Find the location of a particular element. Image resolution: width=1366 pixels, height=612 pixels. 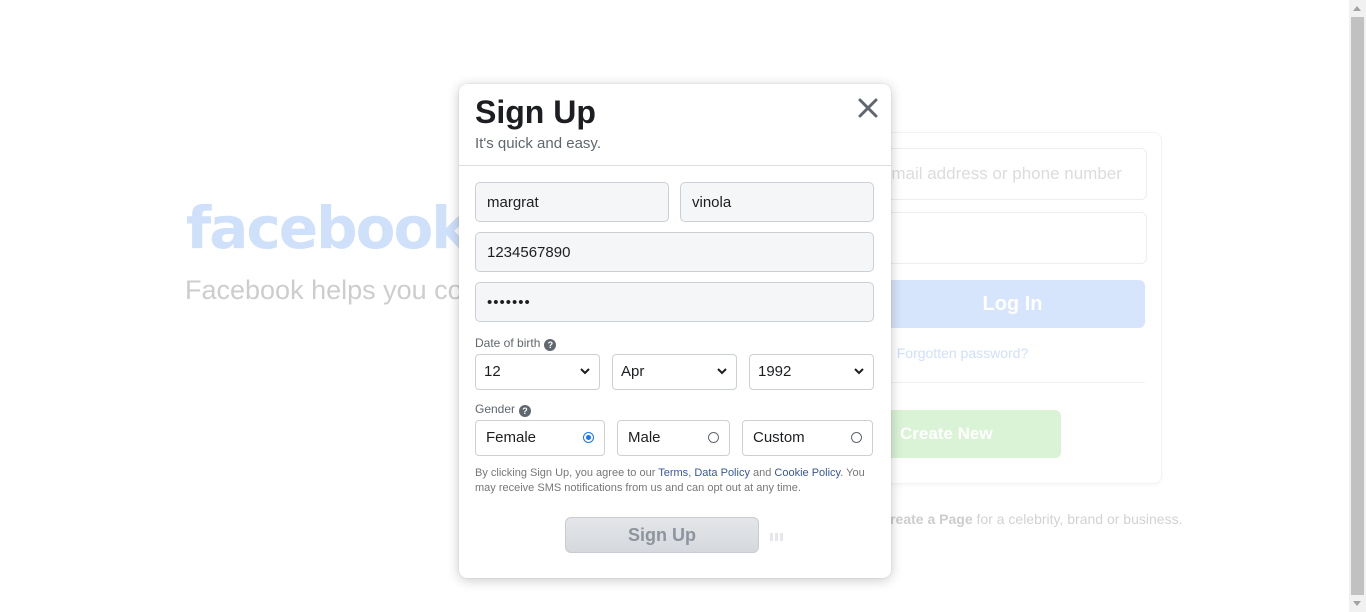

data-policy-link: Data Policy is located at coordinates (722, 473).